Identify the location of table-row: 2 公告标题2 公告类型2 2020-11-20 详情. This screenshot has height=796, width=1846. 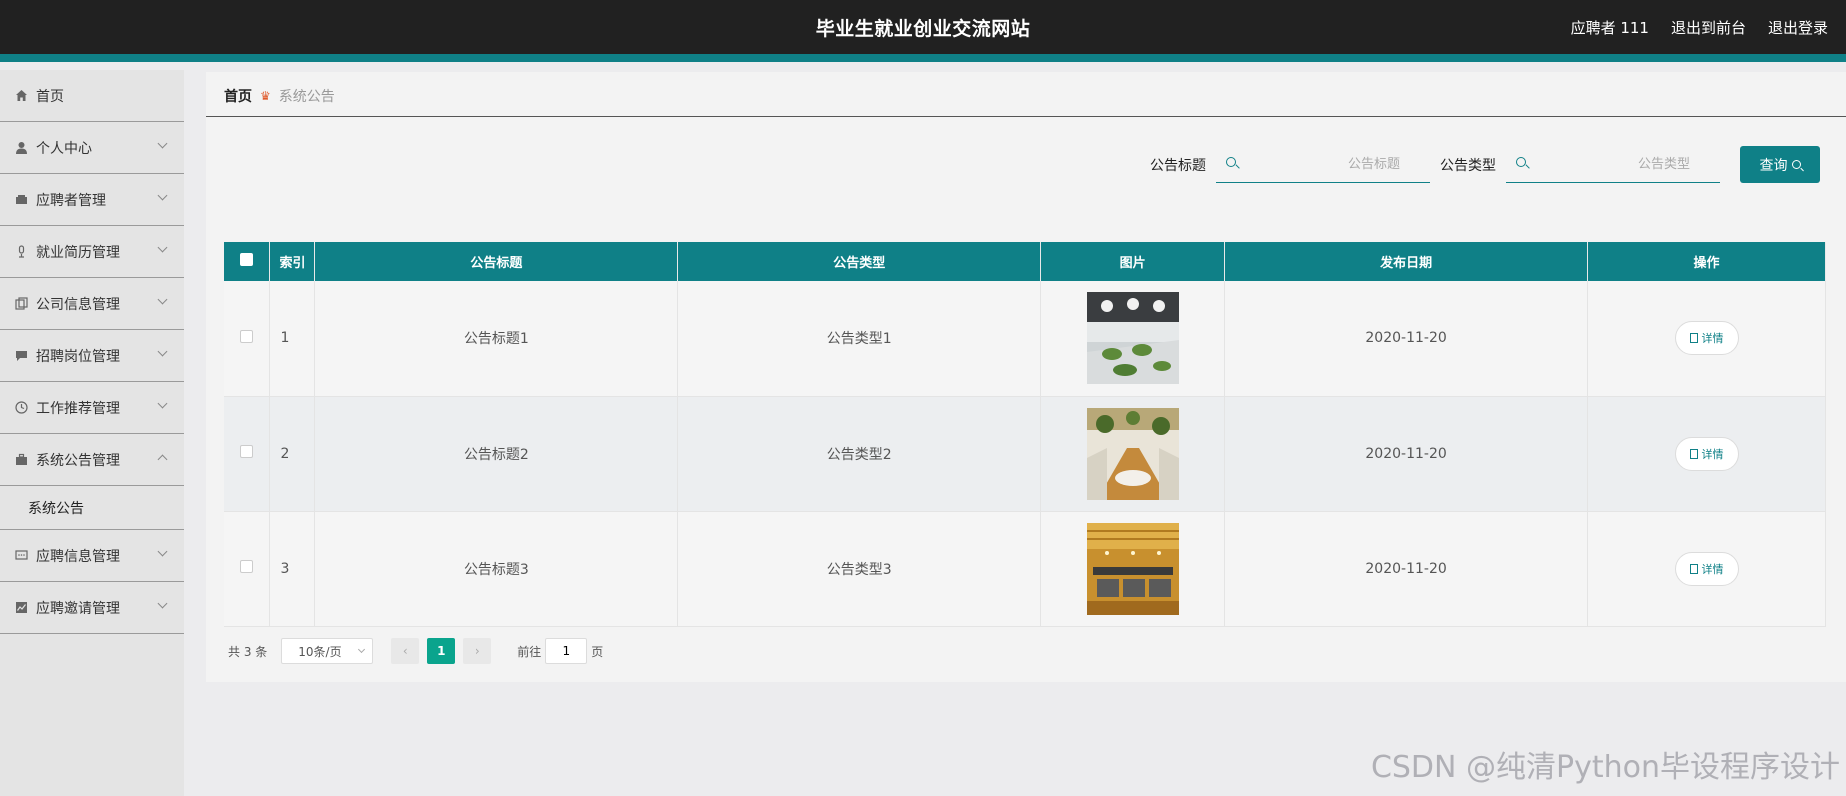
(1025, 454).